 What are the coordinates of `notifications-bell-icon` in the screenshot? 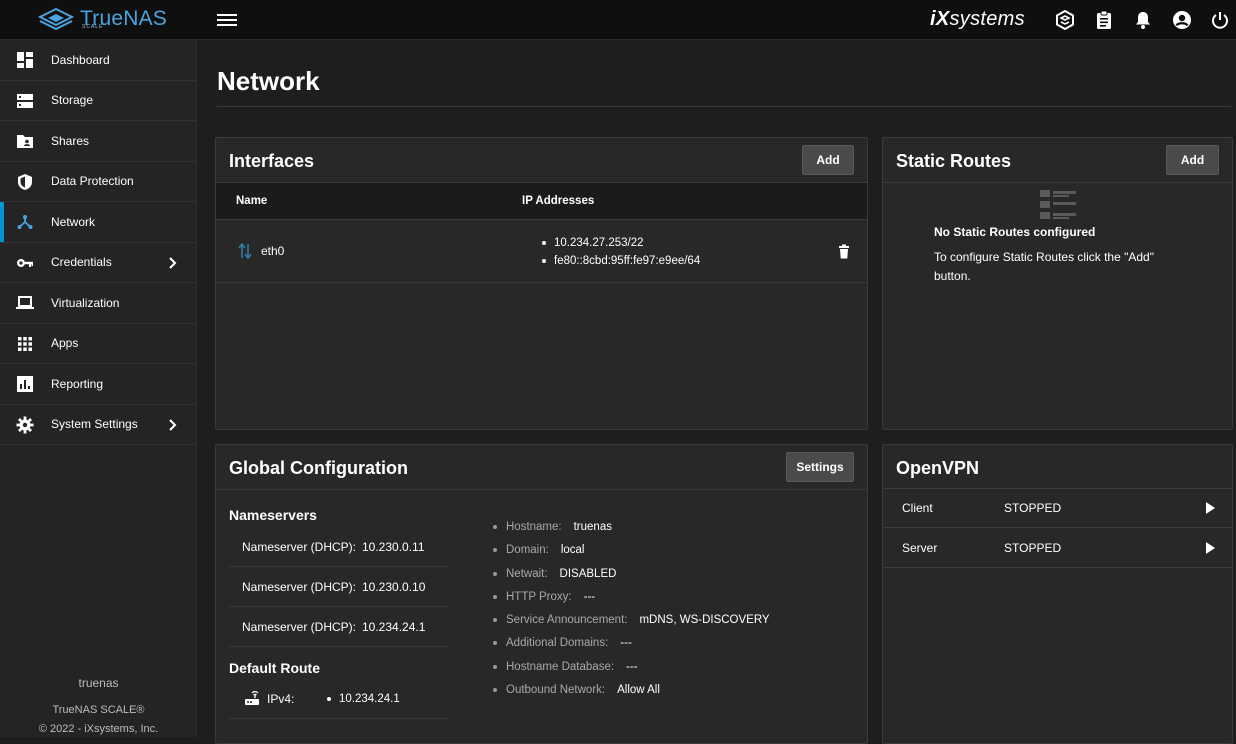 It's located at (1143, 20).